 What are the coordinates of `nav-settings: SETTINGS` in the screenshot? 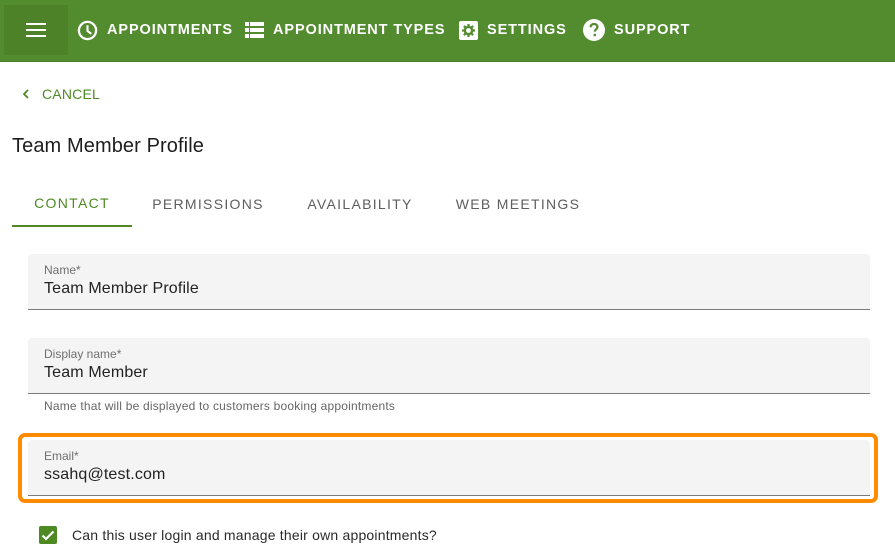 It's located at (513, 30).